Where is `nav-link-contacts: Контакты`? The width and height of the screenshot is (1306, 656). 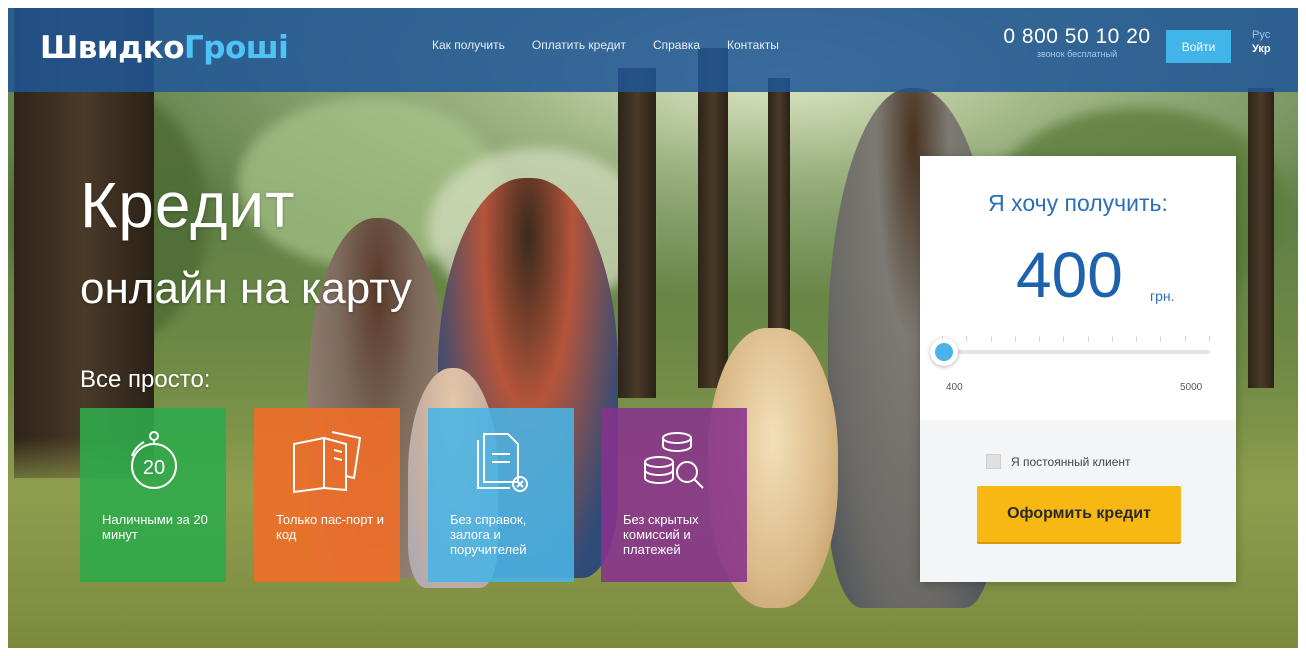 nav-link-contacts: Контакты is located at coordinates (753, 45).